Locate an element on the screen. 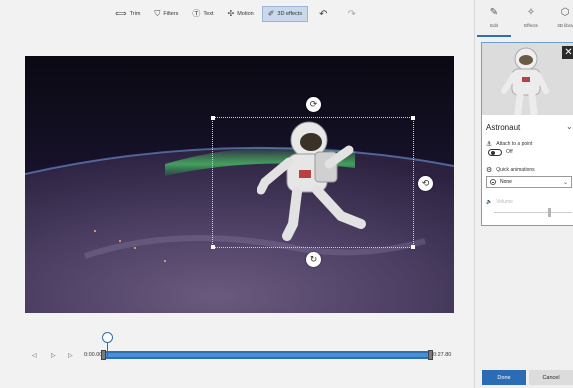 This screenshot has width=573, height=388. resize-handle-tr is located at coordinates (413, 118).